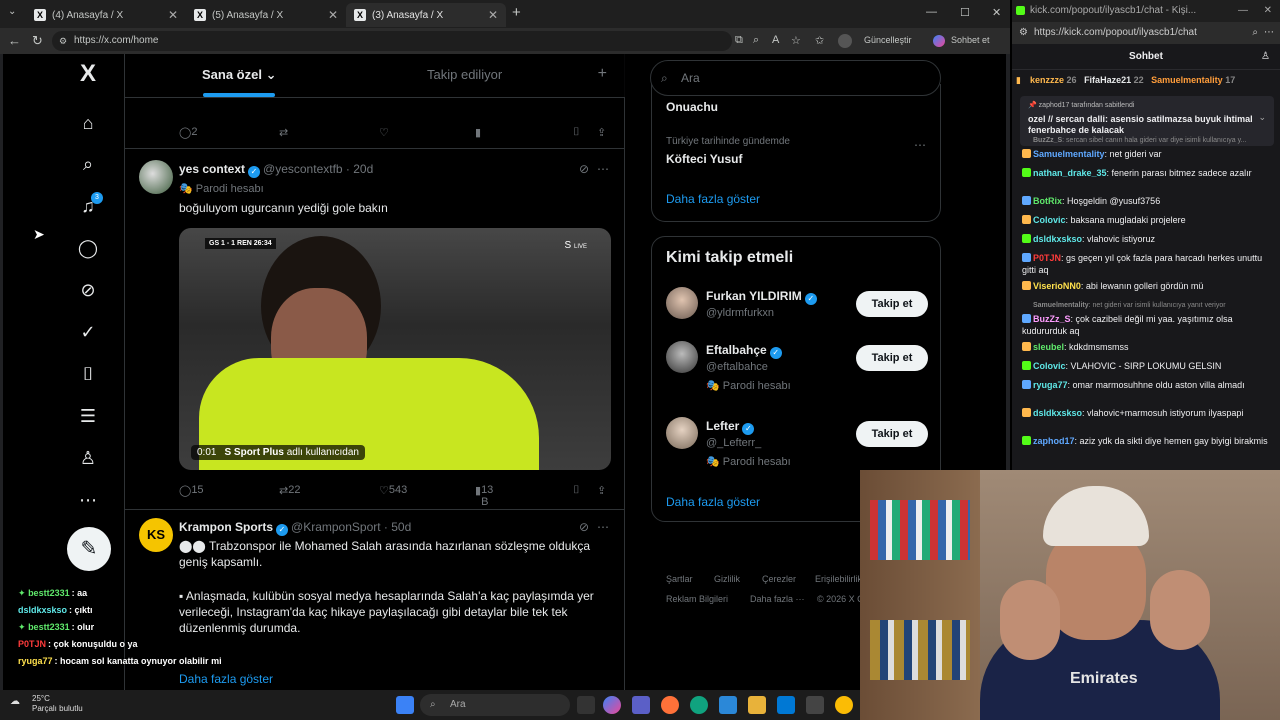 The height and width of the screenshot is (720, 1280). I want to click on footer-privacy: Gizlilik, so click(727, 579).